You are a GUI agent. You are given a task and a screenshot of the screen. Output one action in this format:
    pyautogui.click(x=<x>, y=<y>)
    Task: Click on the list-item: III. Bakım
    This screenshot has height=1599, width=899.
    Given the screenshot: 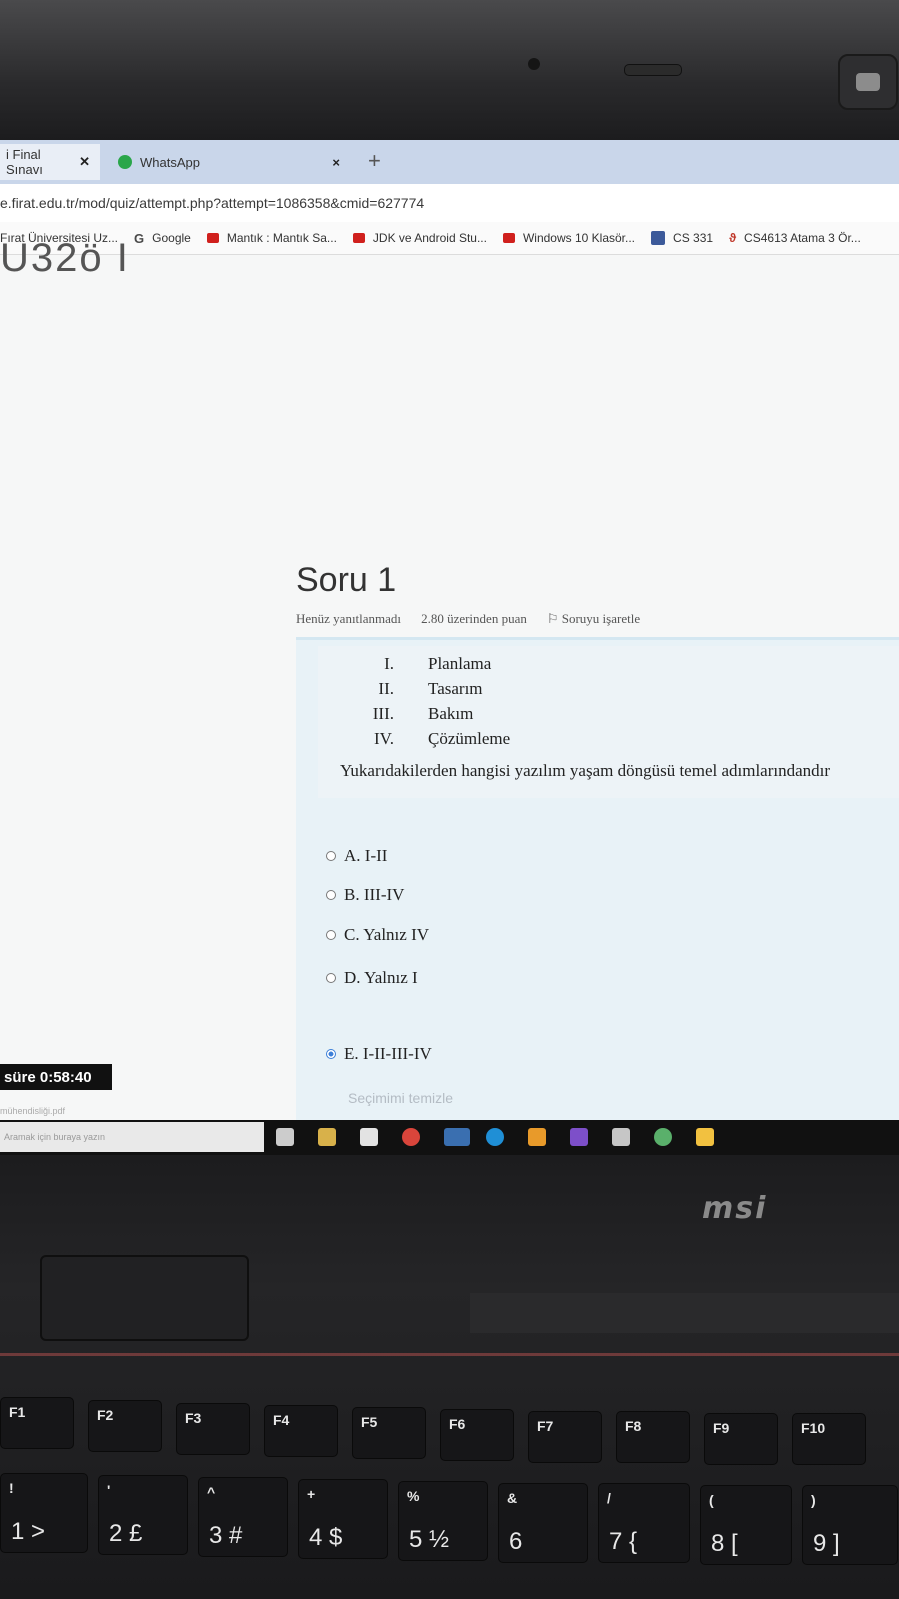 What is the action you would take?
    pyautogui.click(x=423, y=713)
    